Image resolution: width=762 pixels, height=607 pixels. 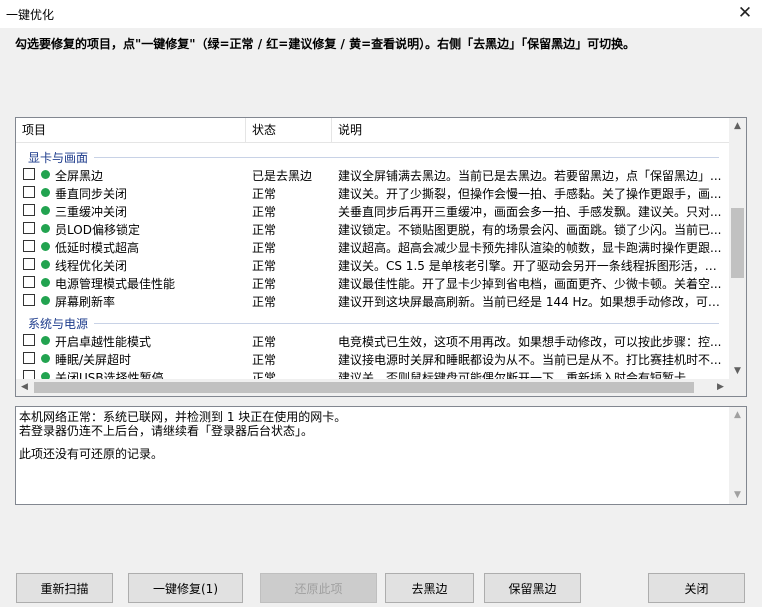 I want to click on item-name: 三重缓冲关闭, so click(x=91, y=212).